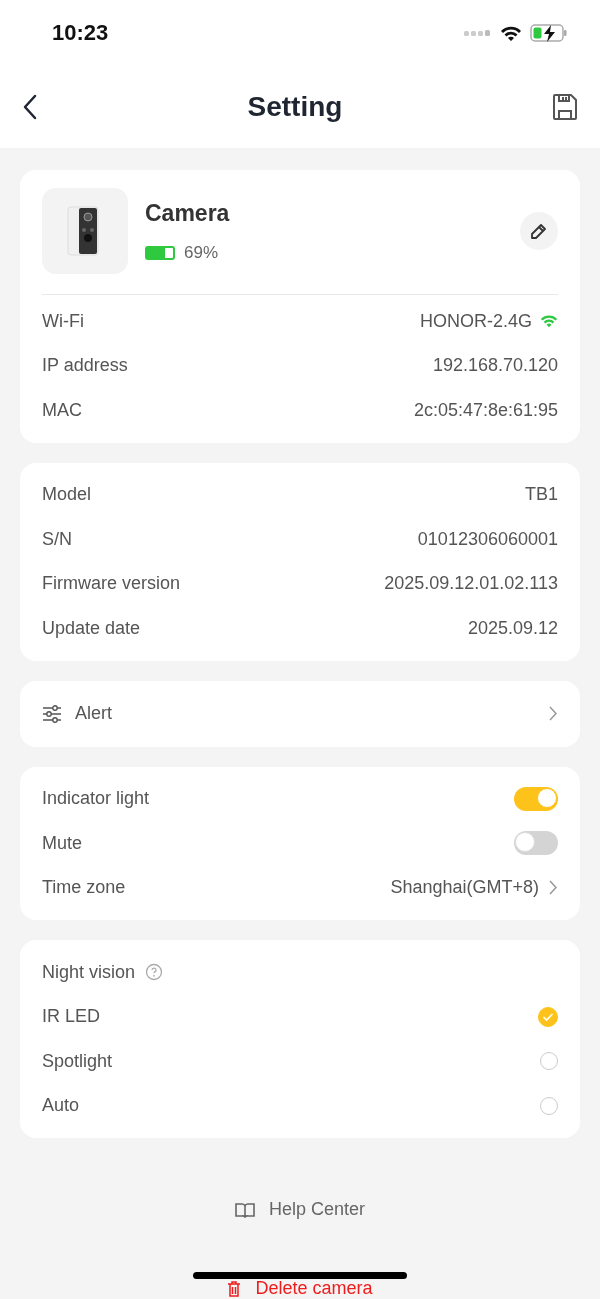  What do you see at coordinates (96, 799) in the screenshot?
I see `row-label: Indicator light` at bounding box center [96, 799].